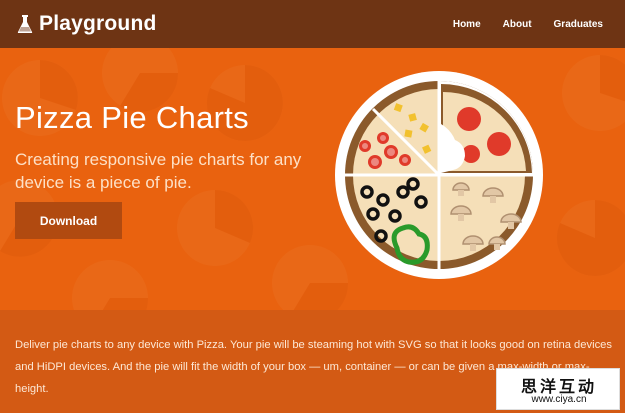 Image resolution: width=625 pixels, height=413 pixels. What do you see at coordinates (578, 24) in the screenshot?
I see `nav-link-graduates: Graduates` at bounding box center [578, 24].